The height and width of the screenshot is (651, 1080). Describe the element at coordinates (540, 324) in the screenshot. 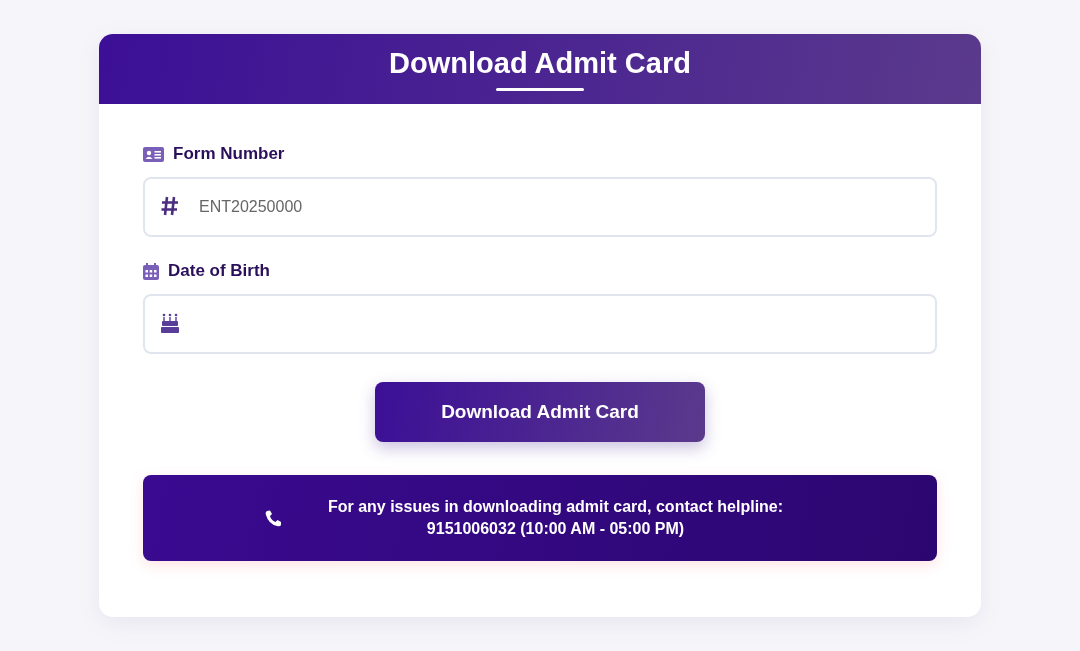

I see `date-field` at that location.